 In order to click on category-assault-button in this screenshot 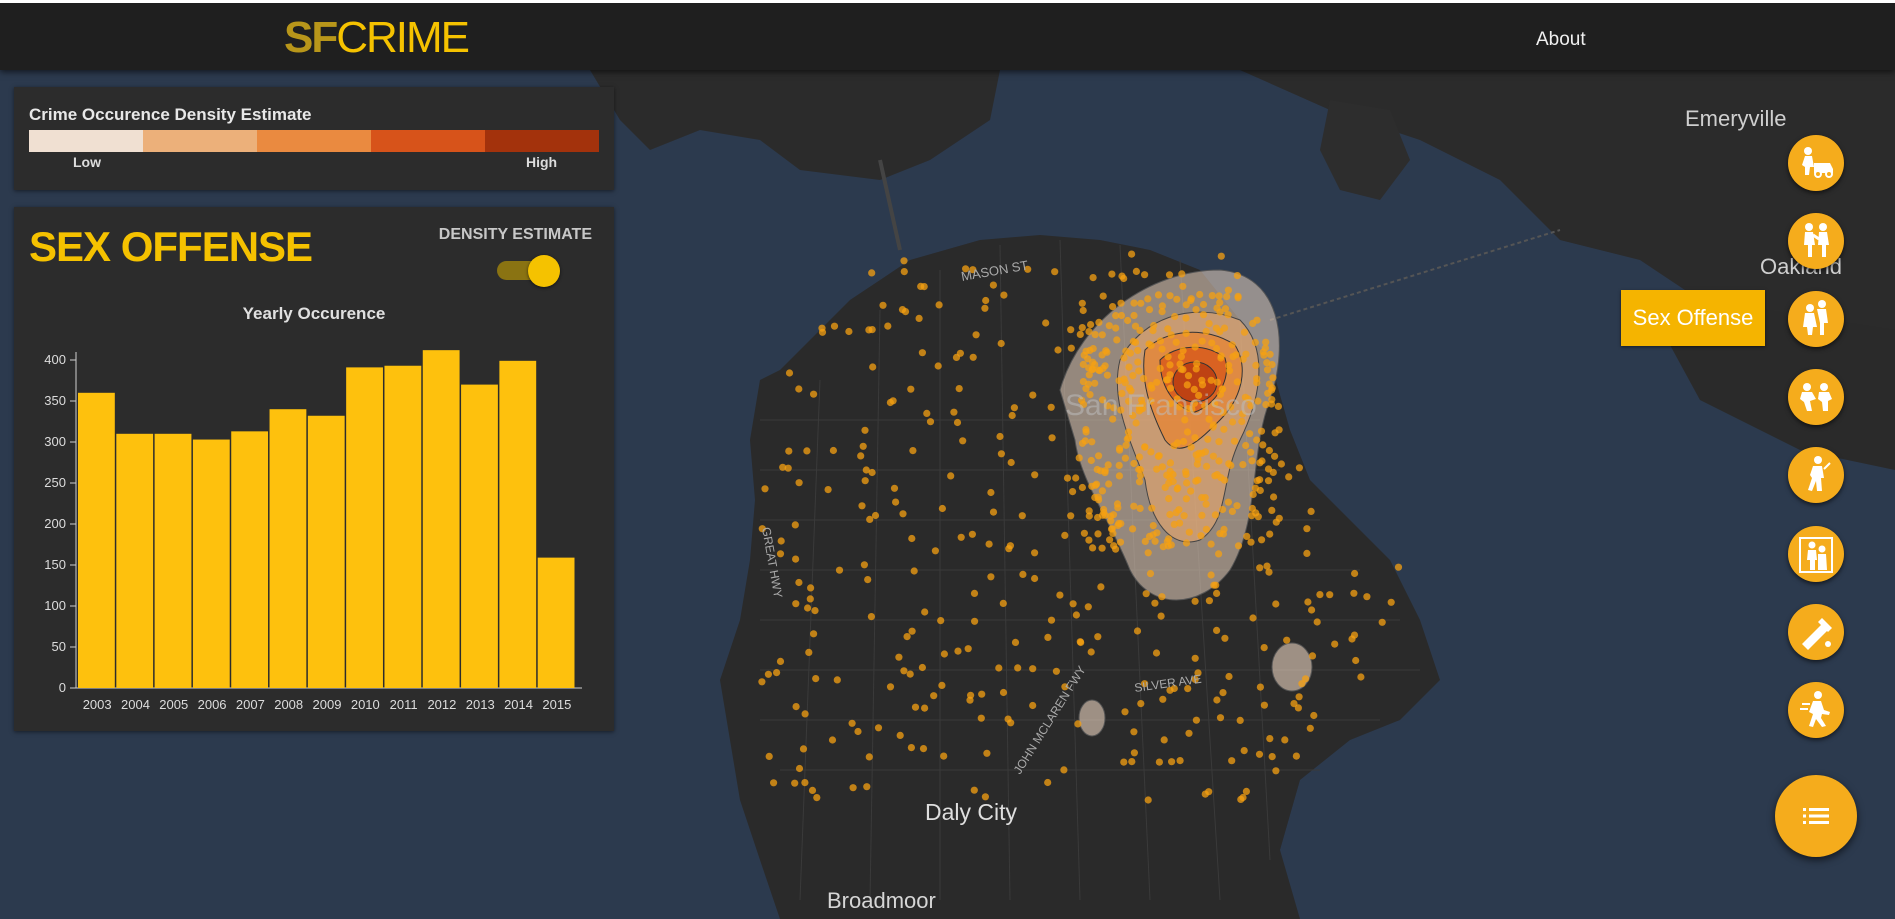, I will do `click(1816, 241)`.